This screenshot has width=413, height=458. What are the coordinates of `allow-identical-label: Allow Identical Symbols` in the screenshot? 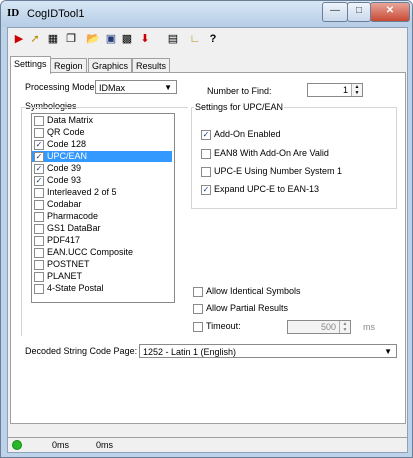 It's located at (253, 291).